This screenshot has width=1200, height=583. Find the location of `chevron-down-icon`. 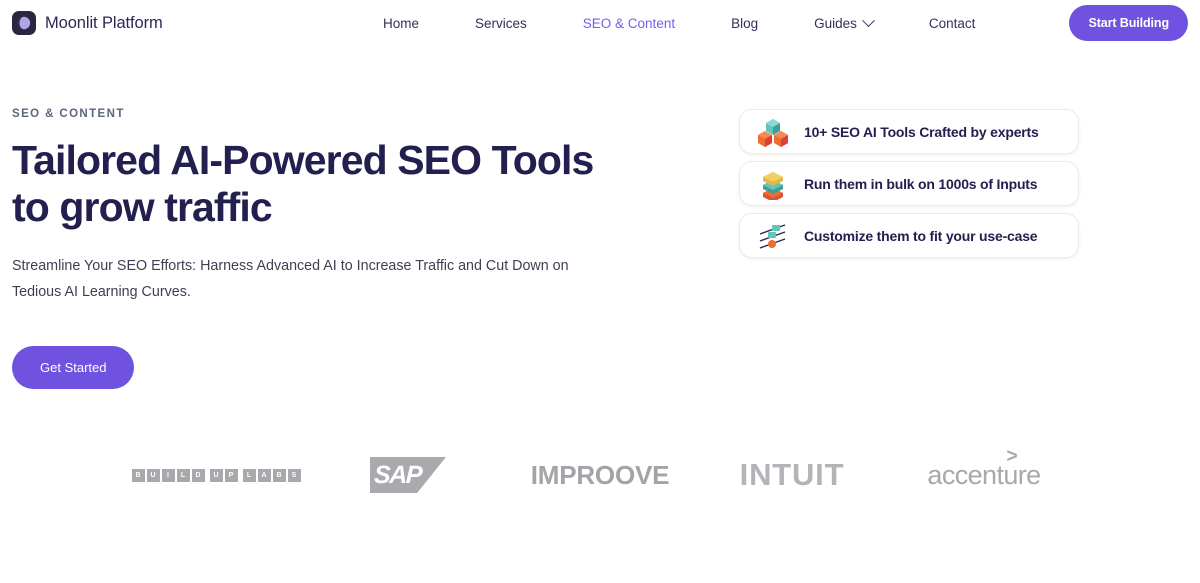

chevron-down-icon is located at coordinates (868, 20).